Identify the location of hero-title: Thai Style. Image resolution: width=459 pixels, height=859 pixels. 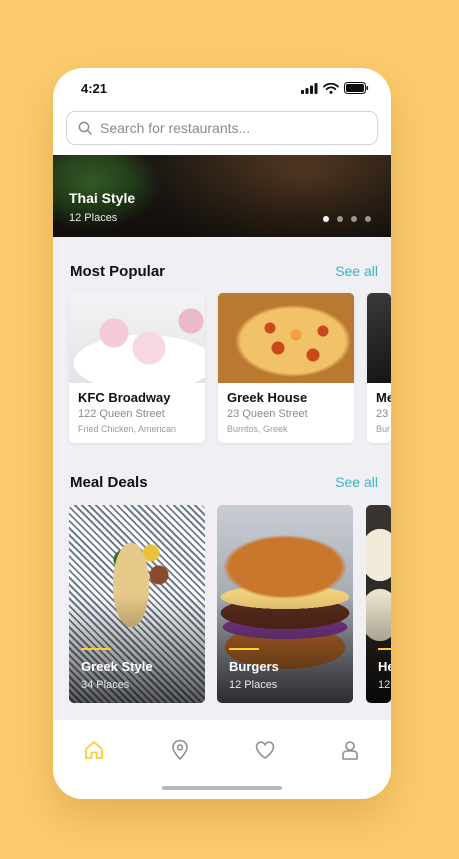
(102, 198).